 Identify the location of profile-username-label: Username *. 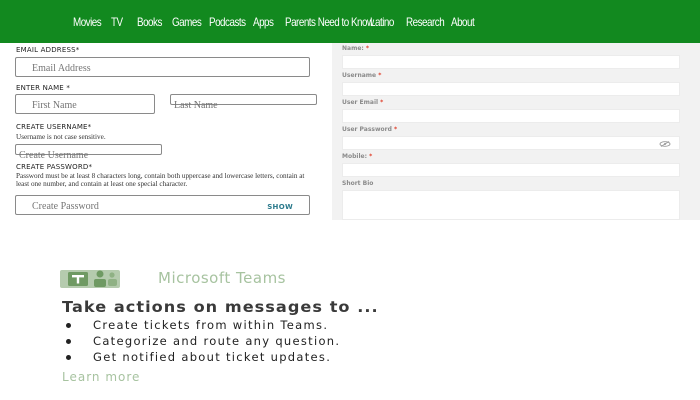
(362, 75).